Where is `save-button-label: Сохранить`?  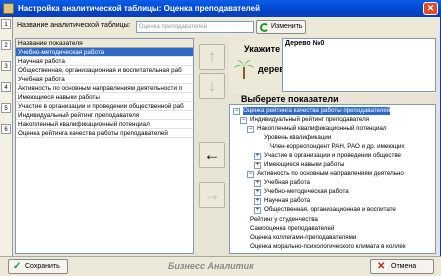
save-button-label: Сохранить is located at coordinates (42, 266).